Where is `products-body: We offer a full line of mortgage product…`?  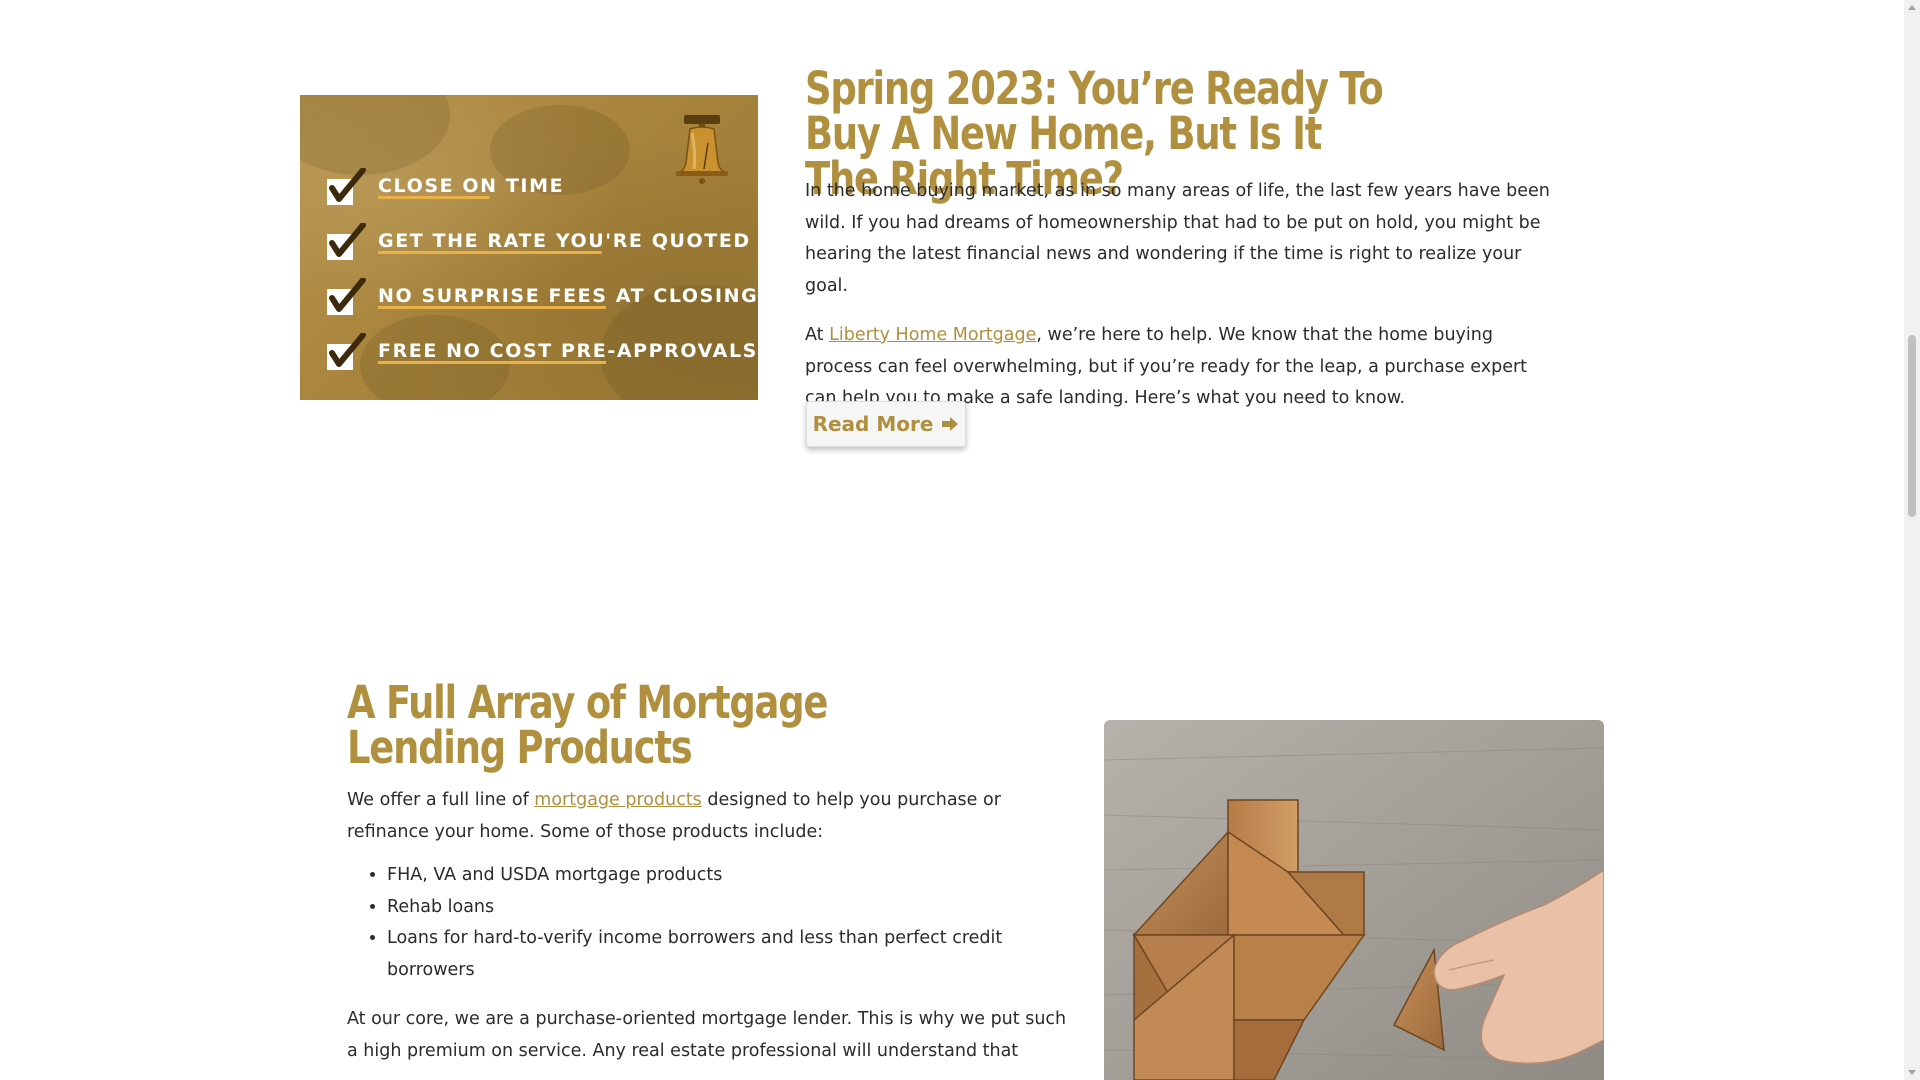
products-body: We offer a full line of mortgage product… is located at coordinates (708, 932).